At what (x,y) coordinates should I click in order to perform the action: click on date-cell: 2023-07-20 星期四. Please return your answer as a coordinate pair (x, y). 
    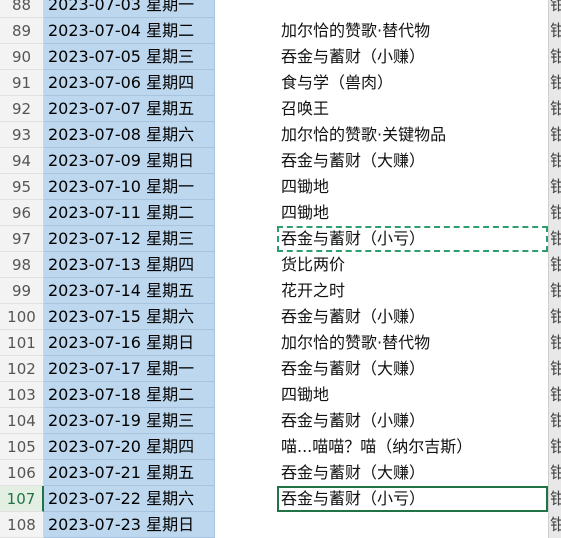
    Looking at the image, I should click on (129, 447).